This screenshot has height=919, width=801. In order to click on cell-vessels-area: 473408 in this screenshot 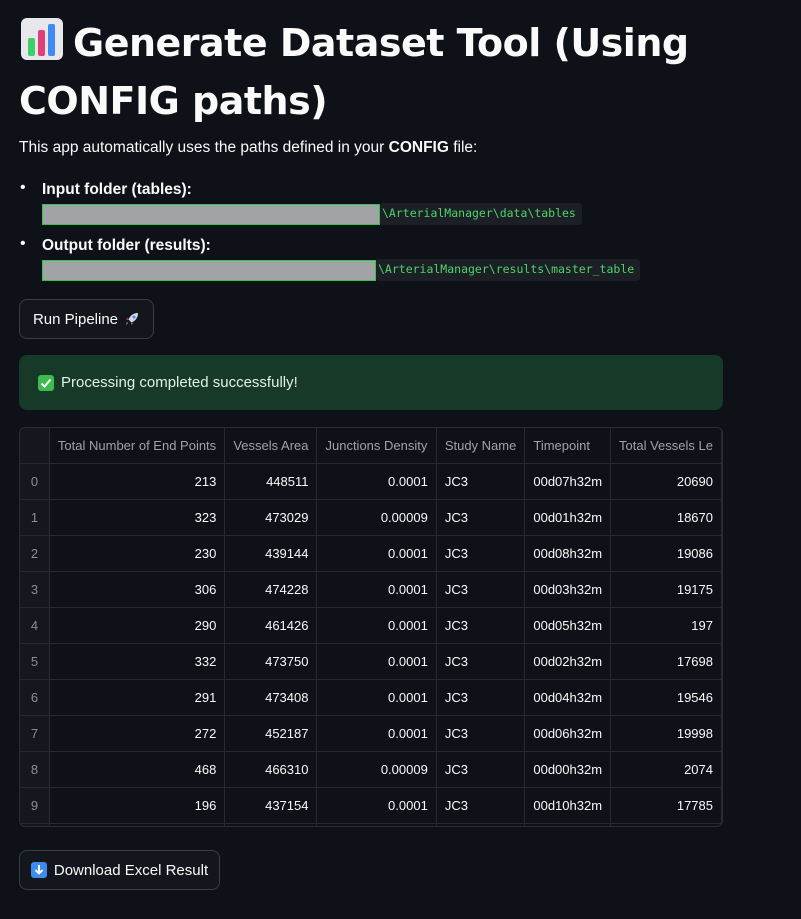, I will do `click(271, 697)`.